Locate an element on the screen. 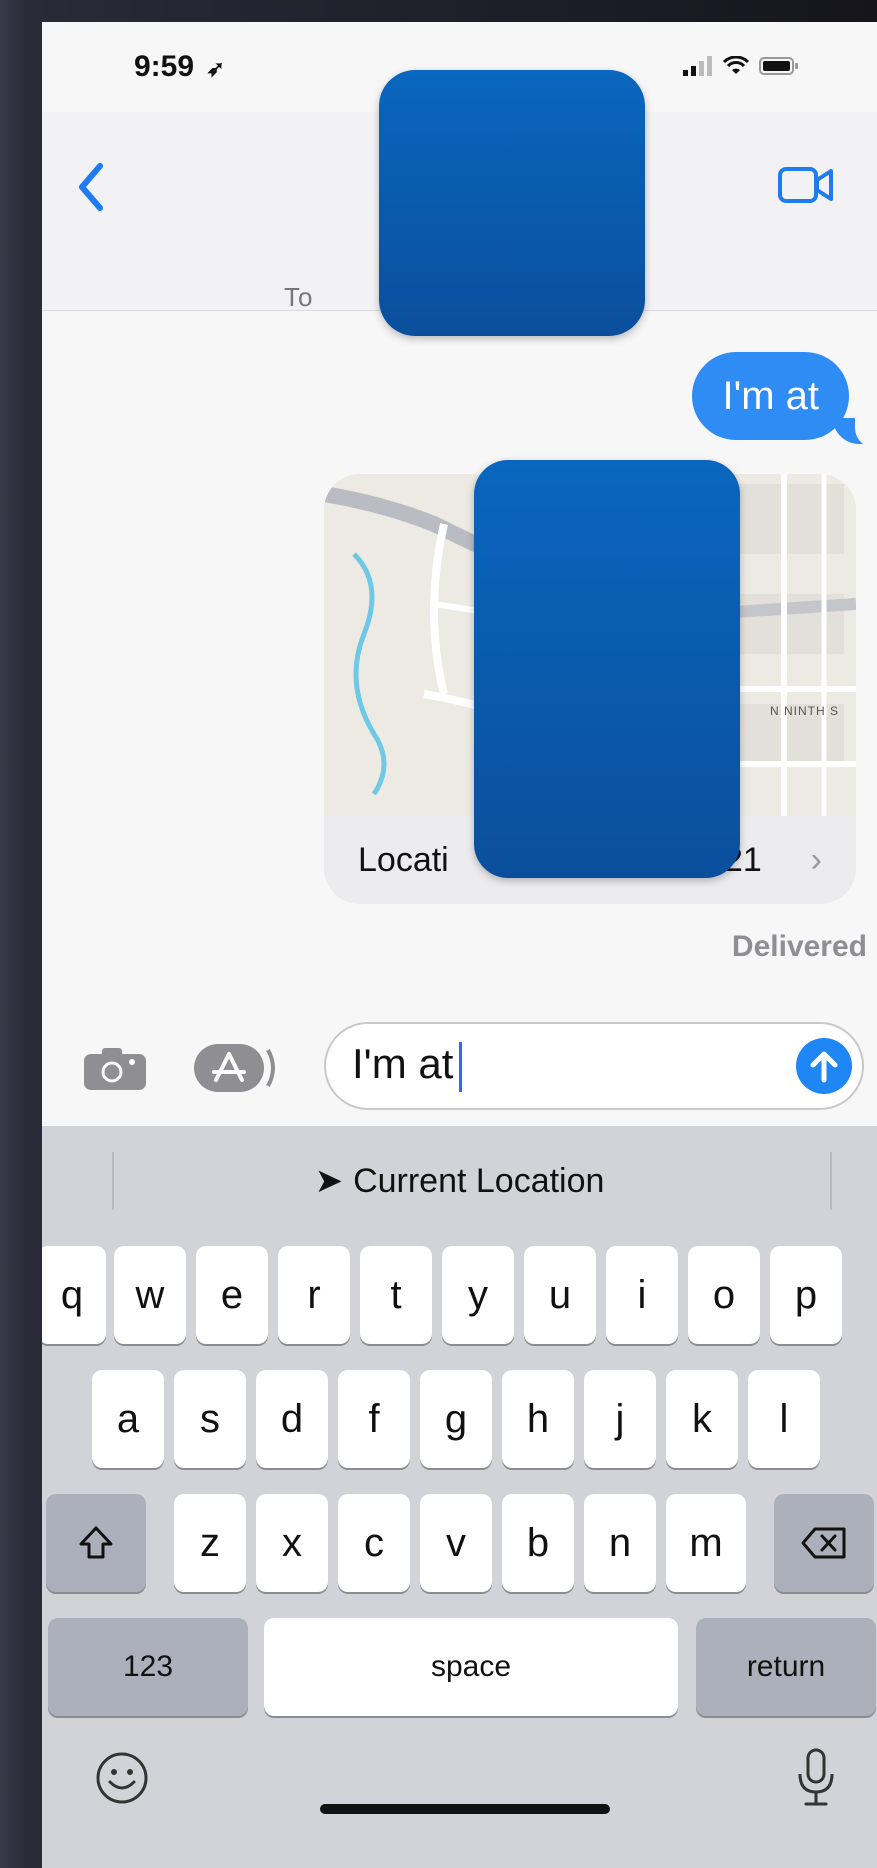 This screenshot has width=877, height=1868. contact-avatar-redaction is located at coordinates (512, 203).